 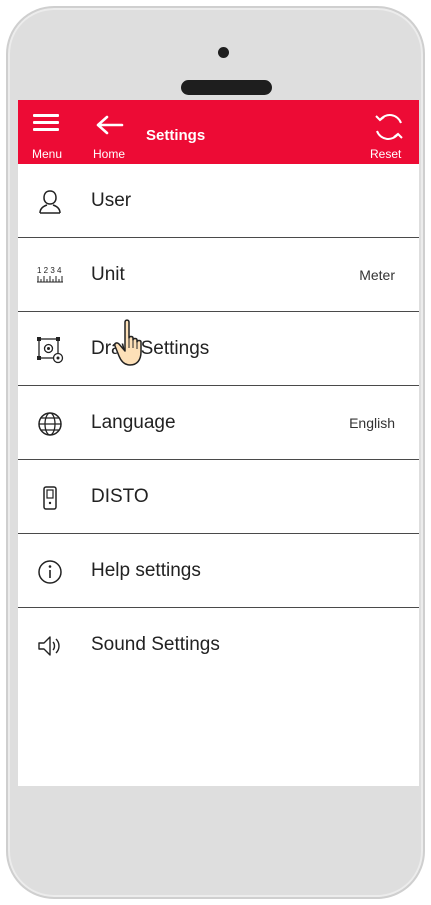 I want to click on reset-button: Reset, so click(x=388, y=132).